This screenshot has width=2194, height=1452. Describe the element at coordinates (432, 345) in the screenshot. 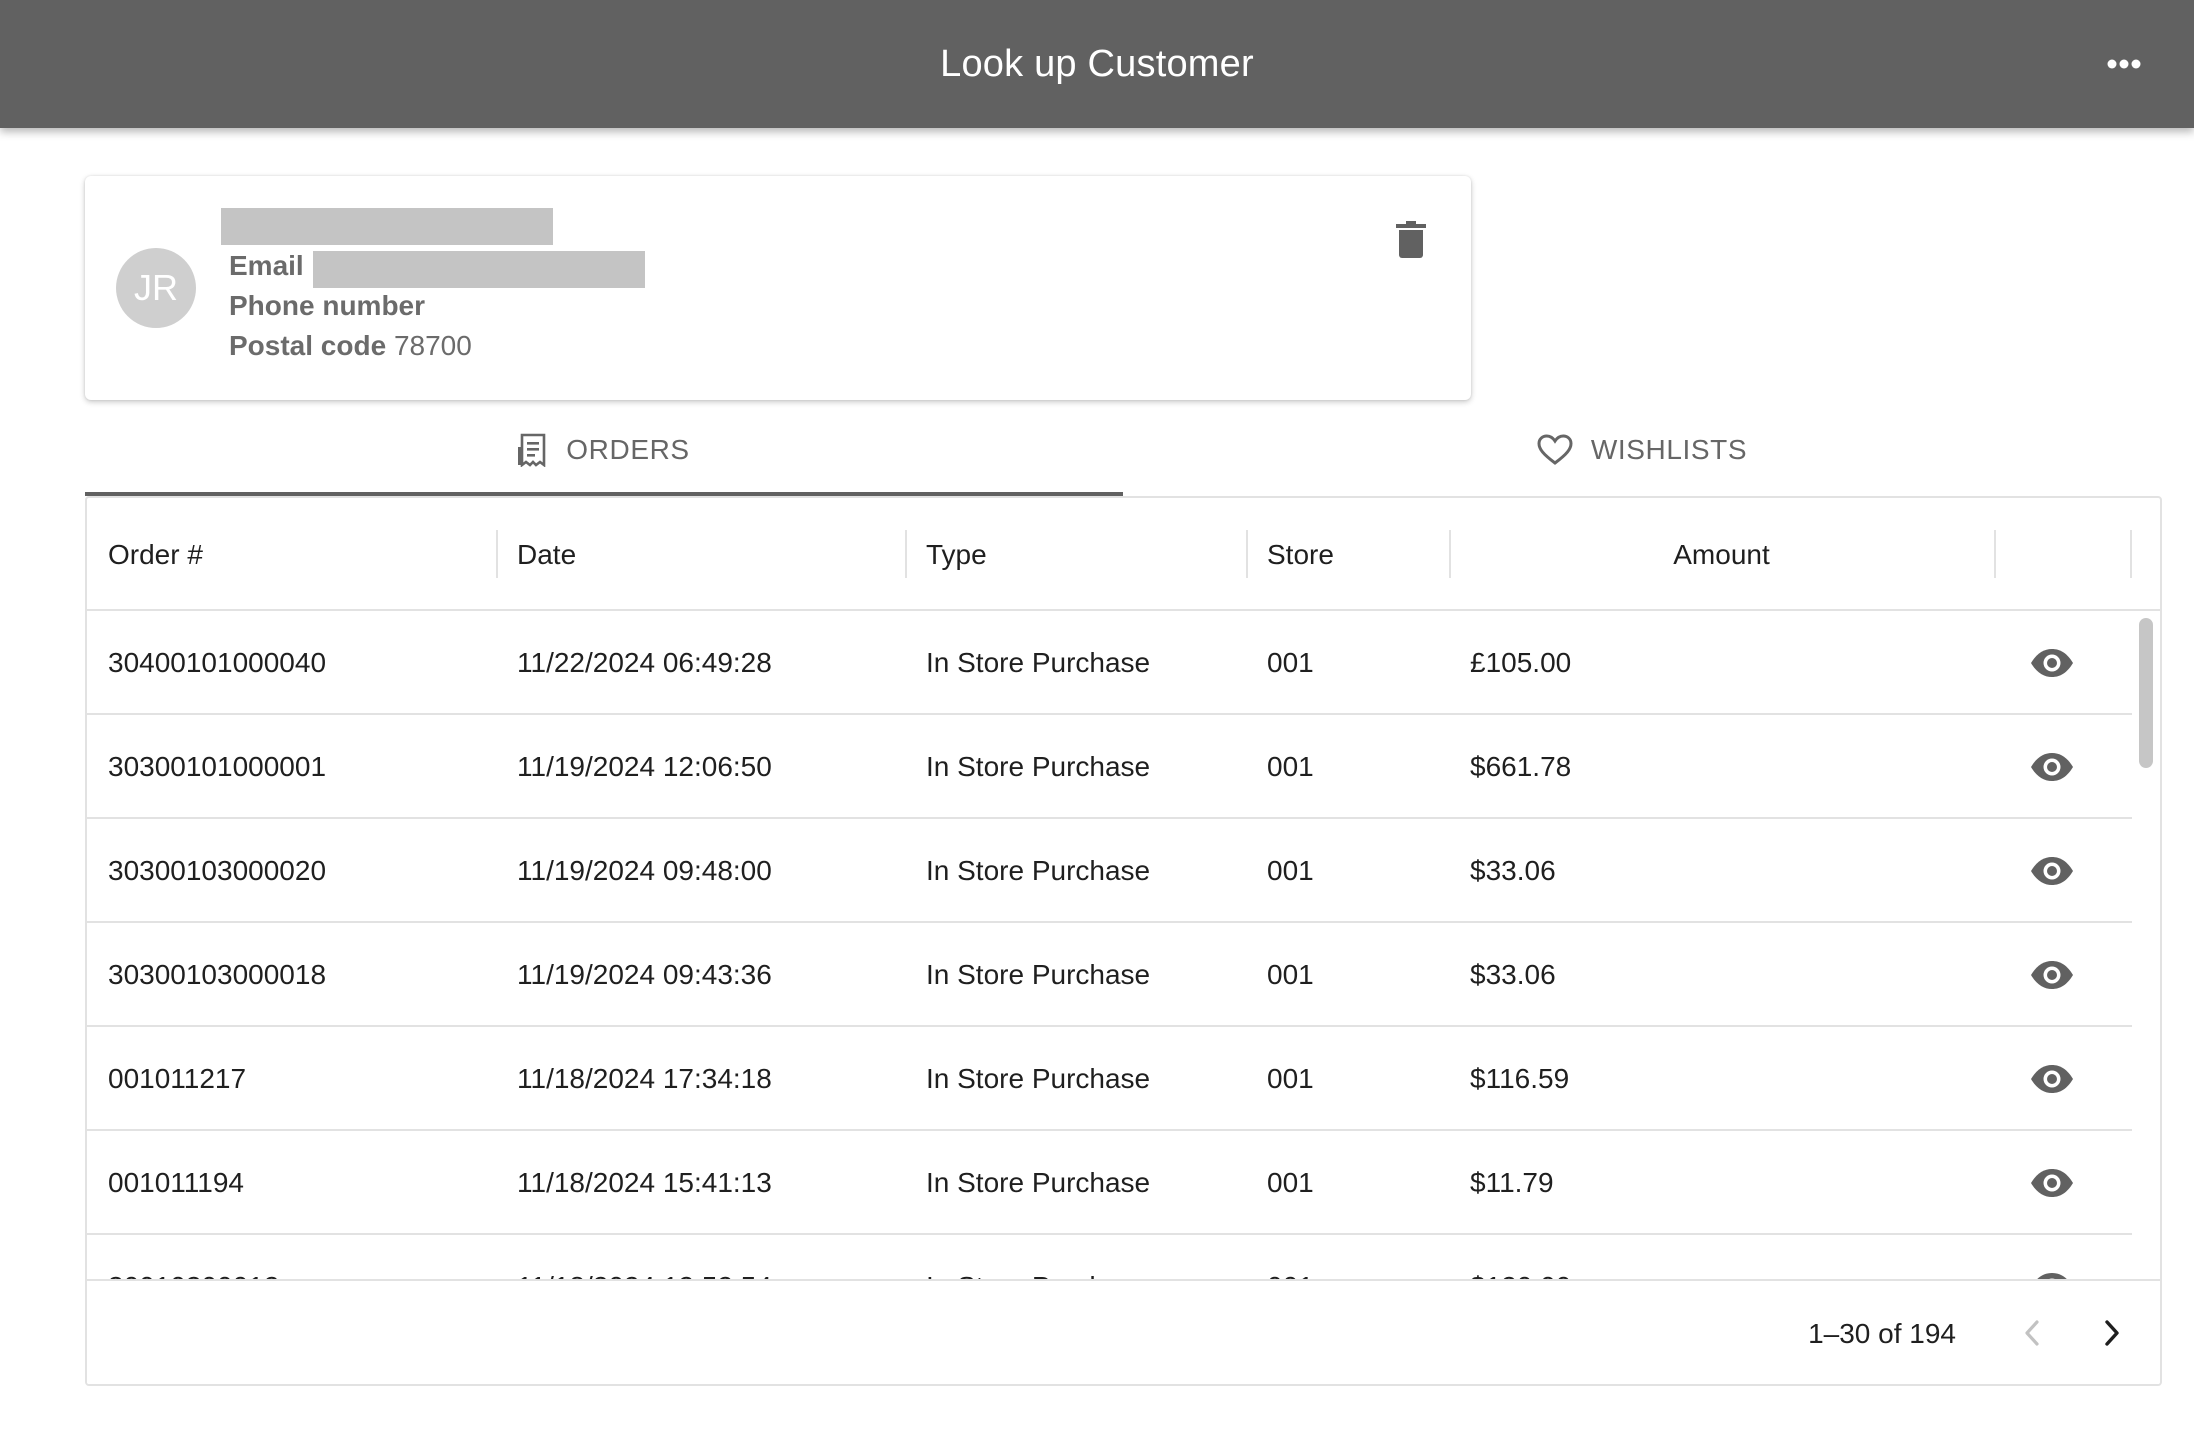

I see `postal-value: 78700` at that location.